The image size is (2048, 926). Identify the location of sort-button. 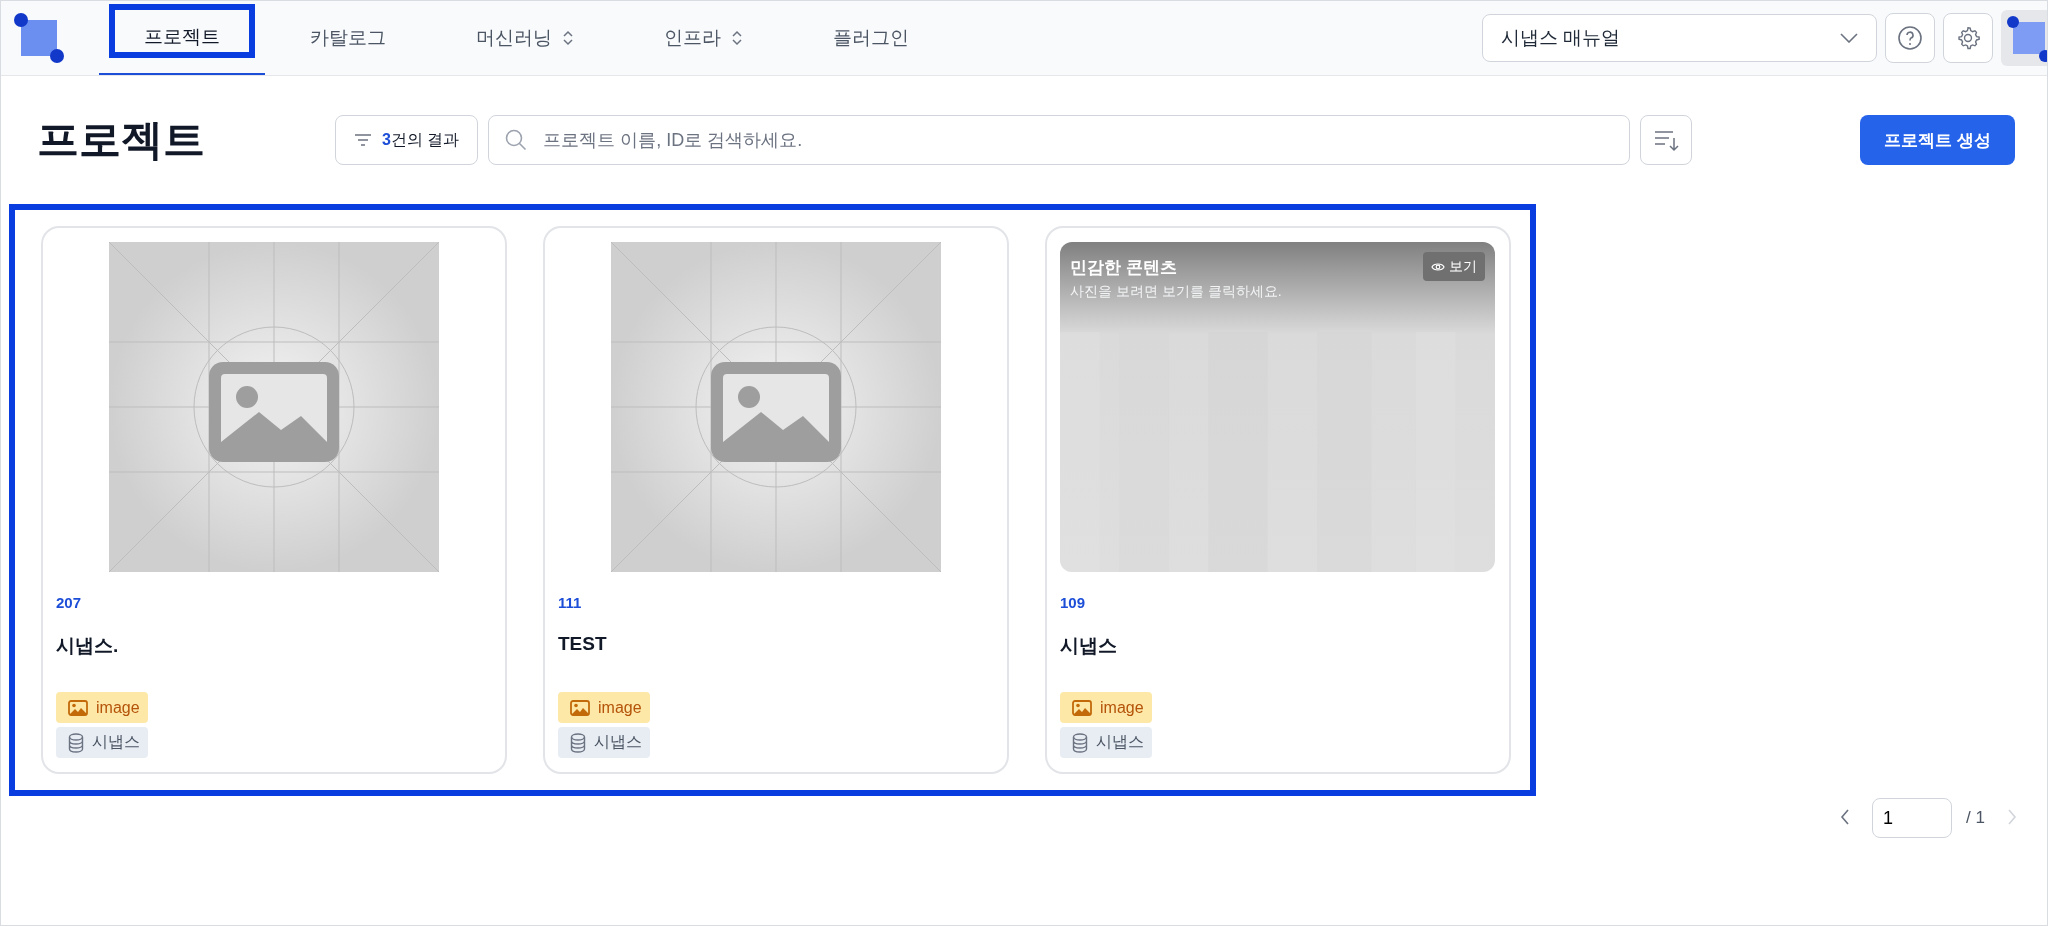
(1666, 140).